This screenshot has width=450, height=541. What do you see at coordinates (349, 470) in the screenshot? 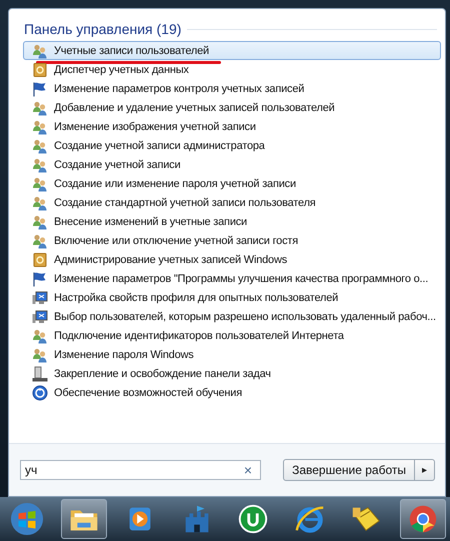
I see `shutdown-button: Завершение работы` at bounding box center [349, 470].